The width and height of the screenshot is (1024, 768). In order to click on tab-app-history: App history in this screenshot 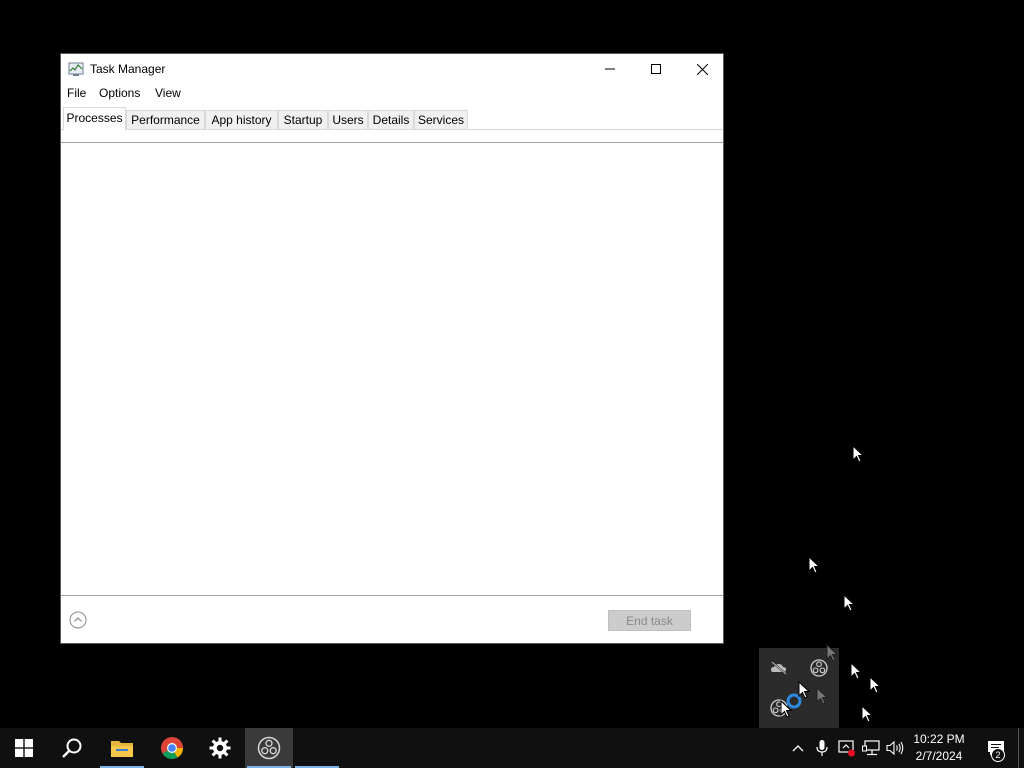, I will do `click(241, 119)`.